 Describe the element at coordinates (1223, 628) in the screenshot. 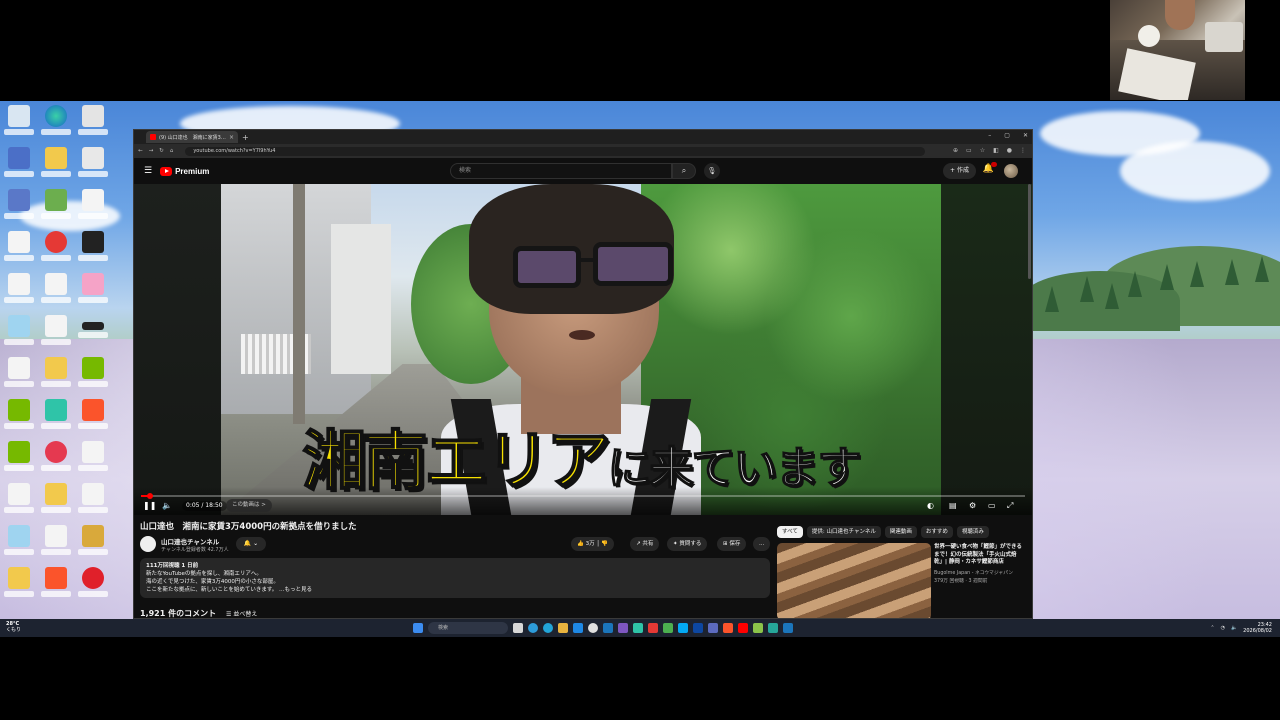

I see `wifi-icon: ◔` at that location.